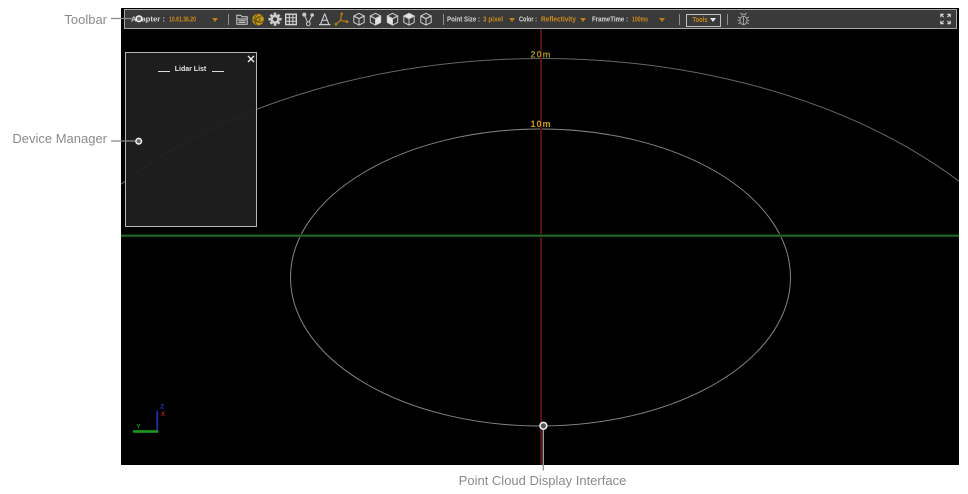 Image resolution: width=968 pixels, height=494 pixels. I want to click on svg-text: Adapter :, so click(148, 20).